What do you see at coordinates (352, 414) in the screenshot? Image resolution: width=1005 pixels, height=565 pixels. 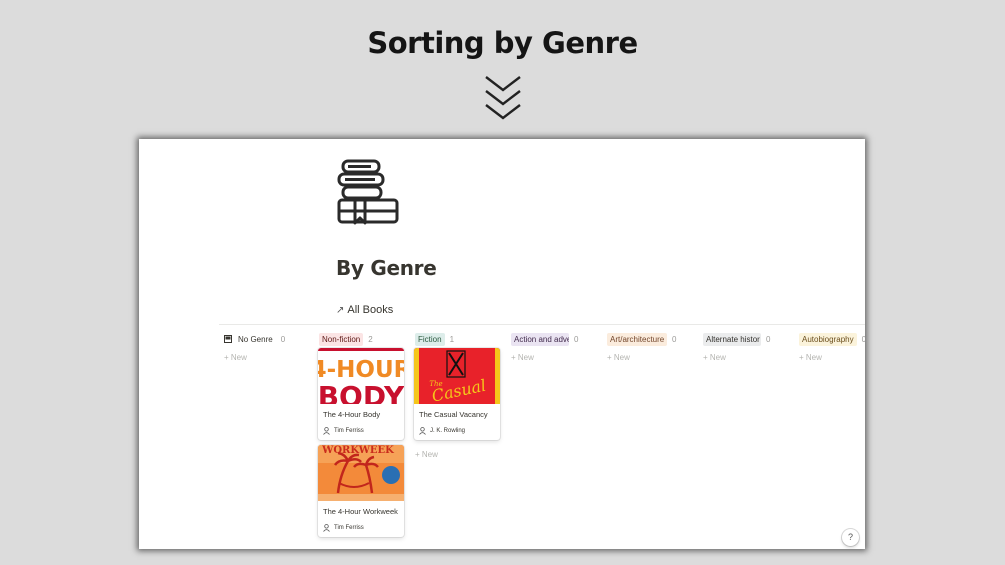 I see `card-title: The 4-Hour Body` at bounding box center [352, 414].